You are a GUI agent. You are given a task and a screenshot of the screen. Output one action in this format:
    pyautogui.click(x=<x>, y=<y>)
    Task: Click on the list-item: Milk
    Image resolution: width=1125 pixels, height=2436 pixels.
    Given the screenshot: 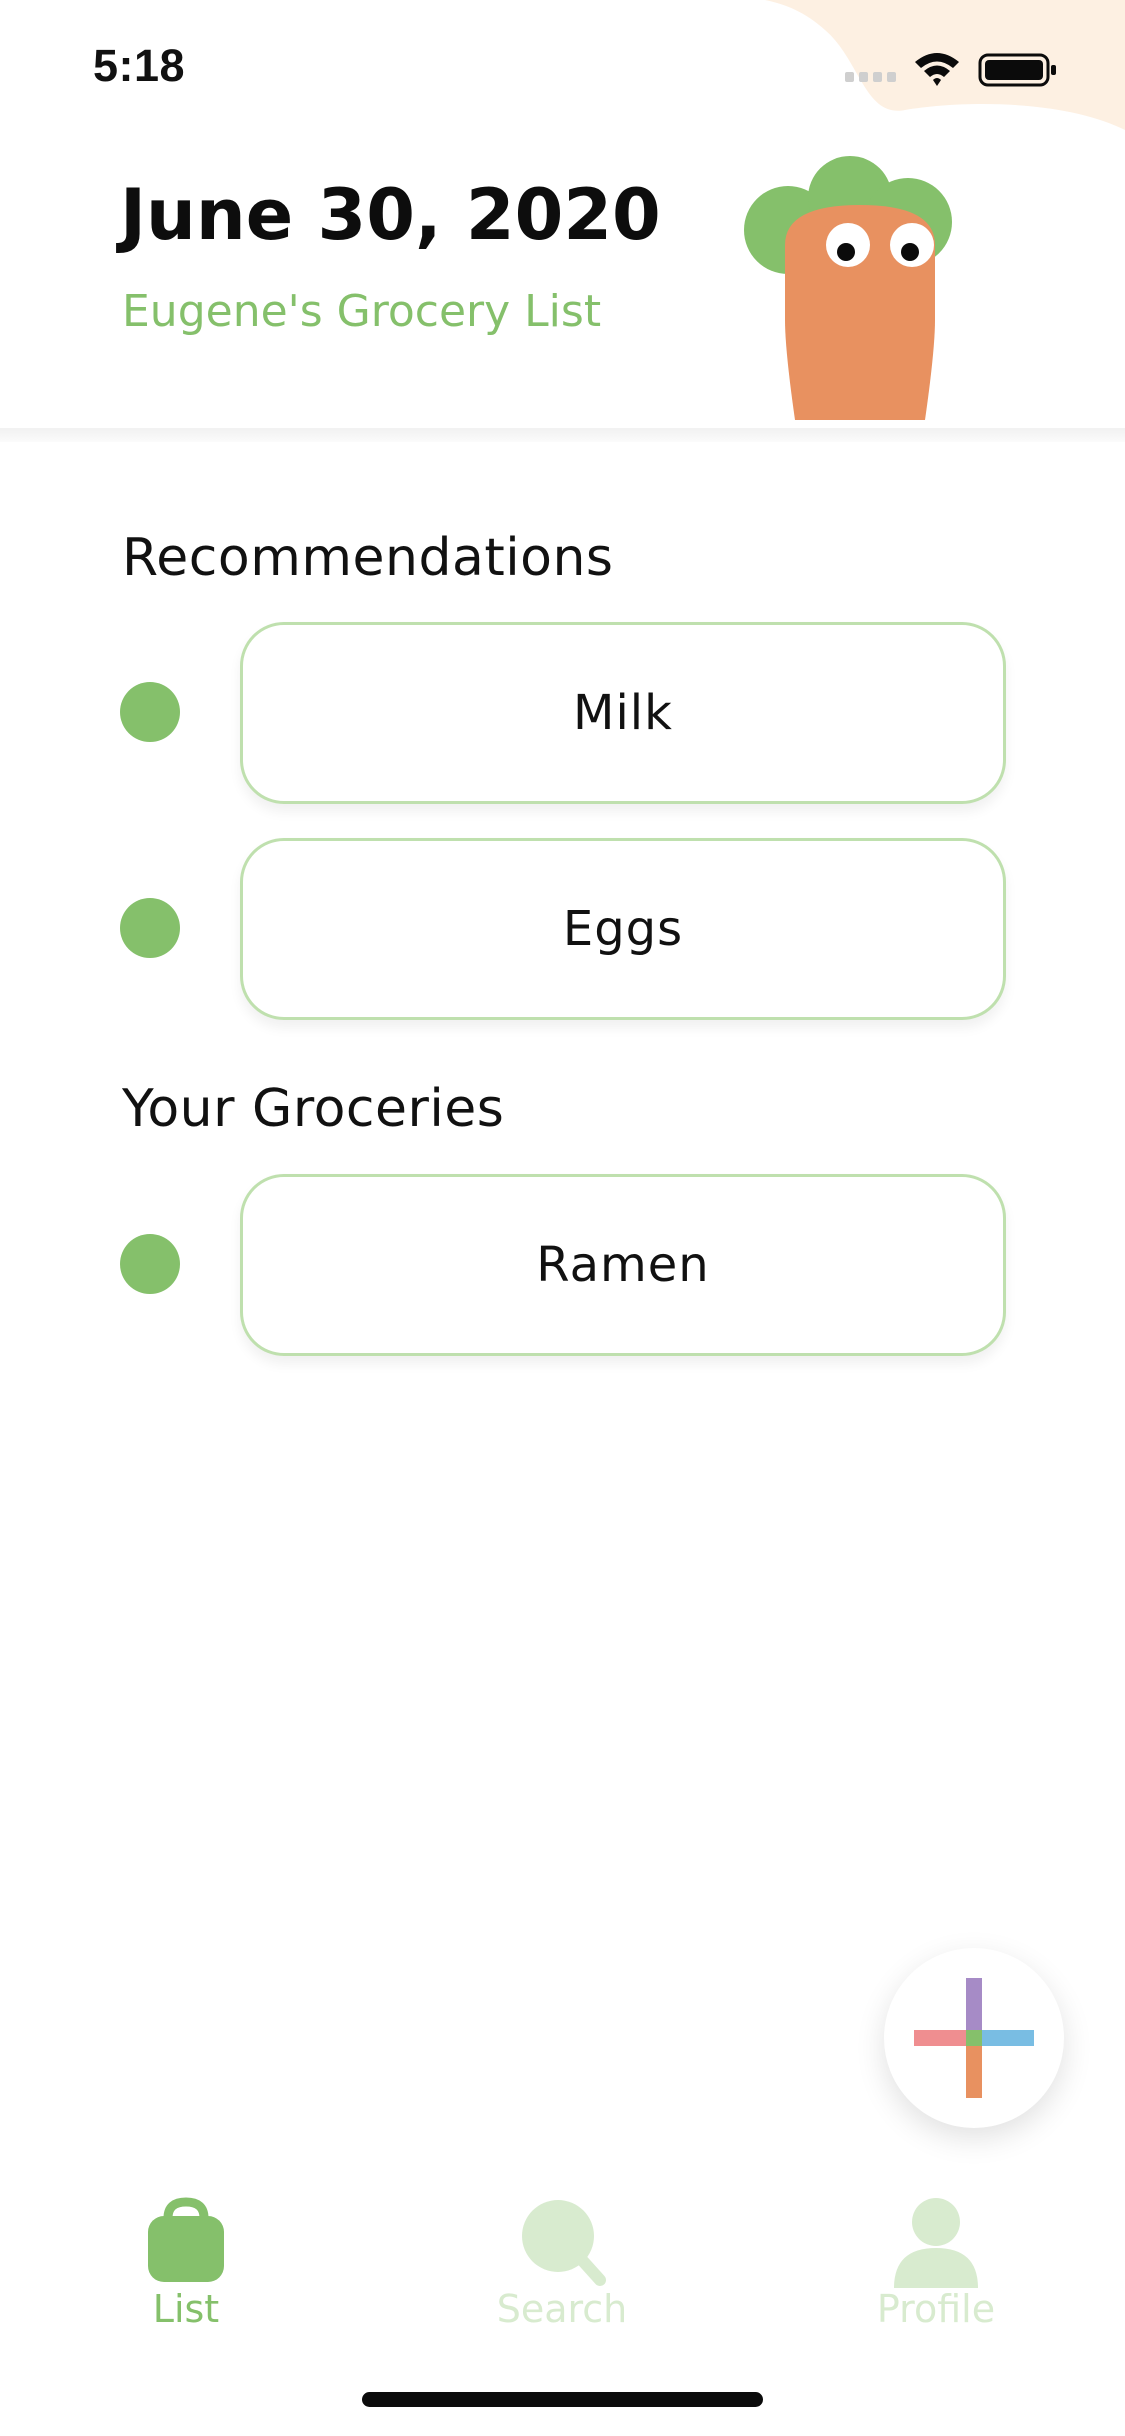 What is the action you would take?
    pyautogui.click(x=562, y=713)
    